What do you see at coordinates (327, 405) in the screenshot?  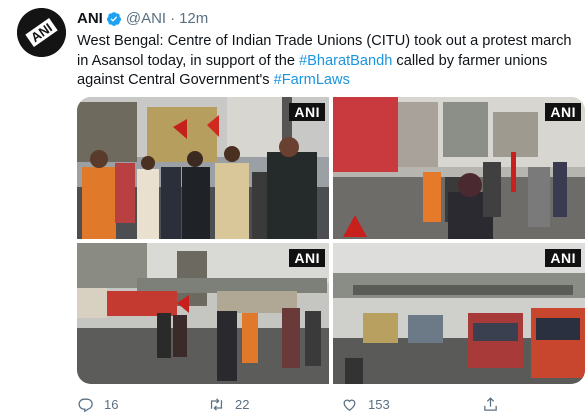 I see `tweet-actions: 16 22 153` at bounding box center [327, 405].